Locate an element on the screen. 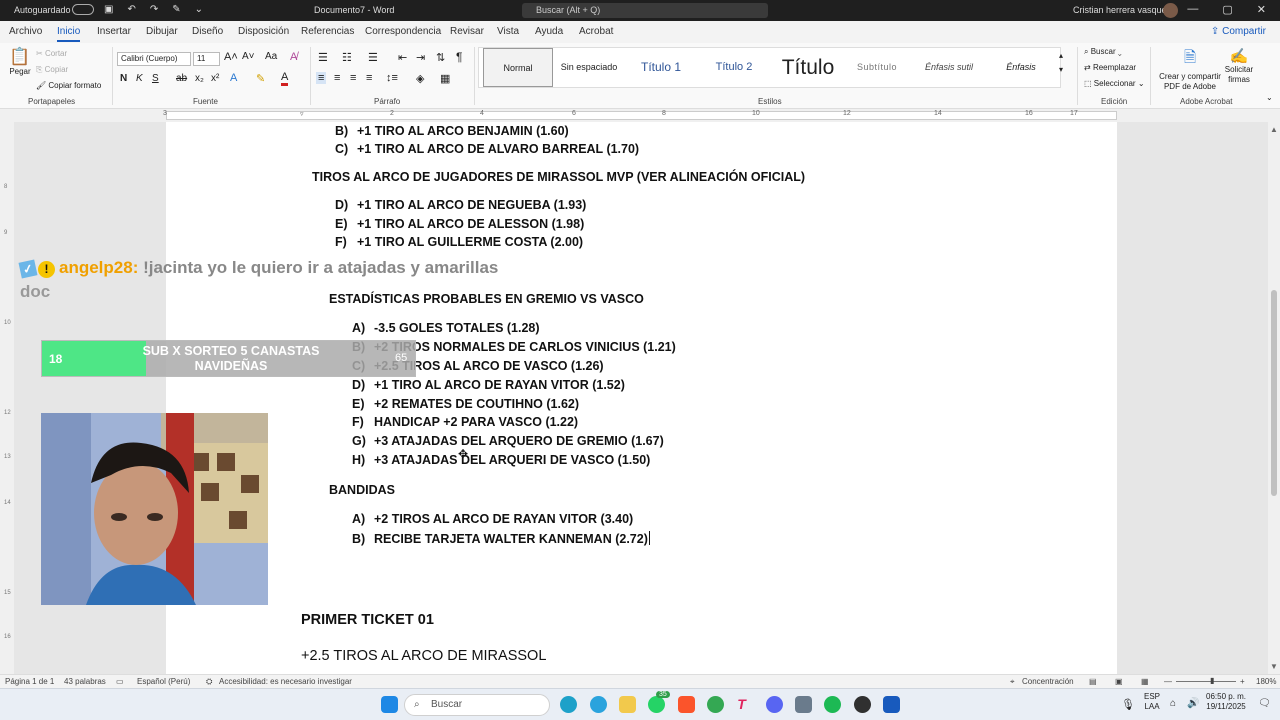 The width and height of the screenshot is (1280, 720). tab-vista: Vista is located at coordinates (508, 31).